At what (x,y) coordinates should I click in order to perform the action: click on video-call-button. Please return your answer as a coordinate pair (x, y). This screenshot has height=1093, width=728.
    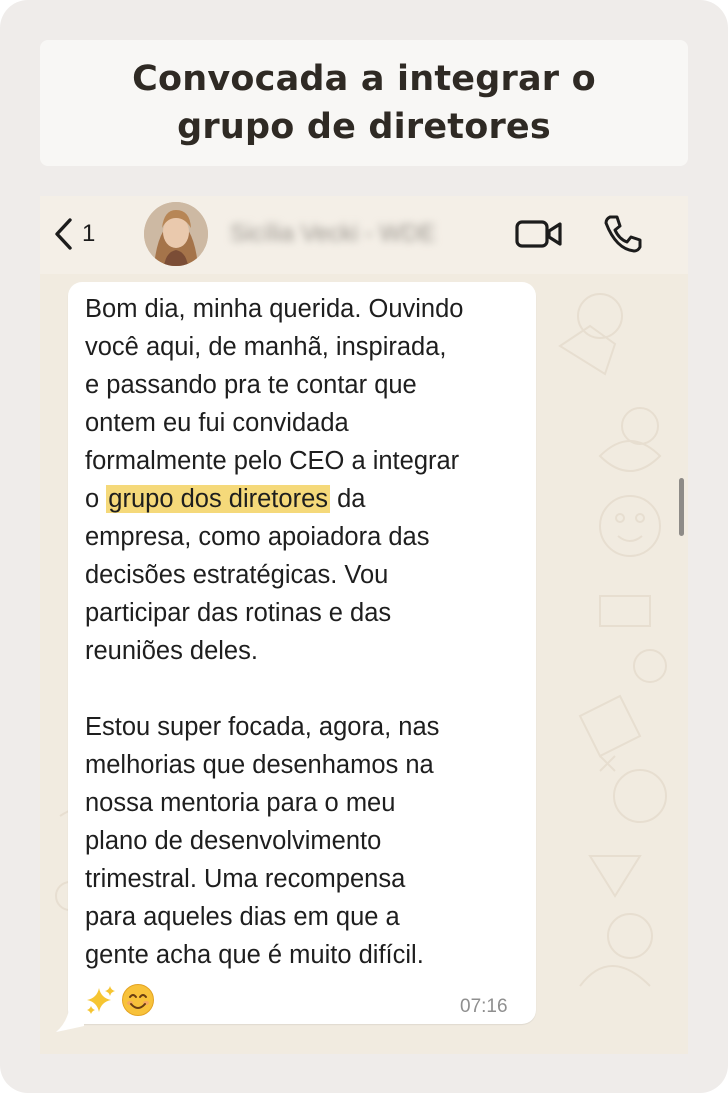
    Looking at the image, I should click on (539, 234).